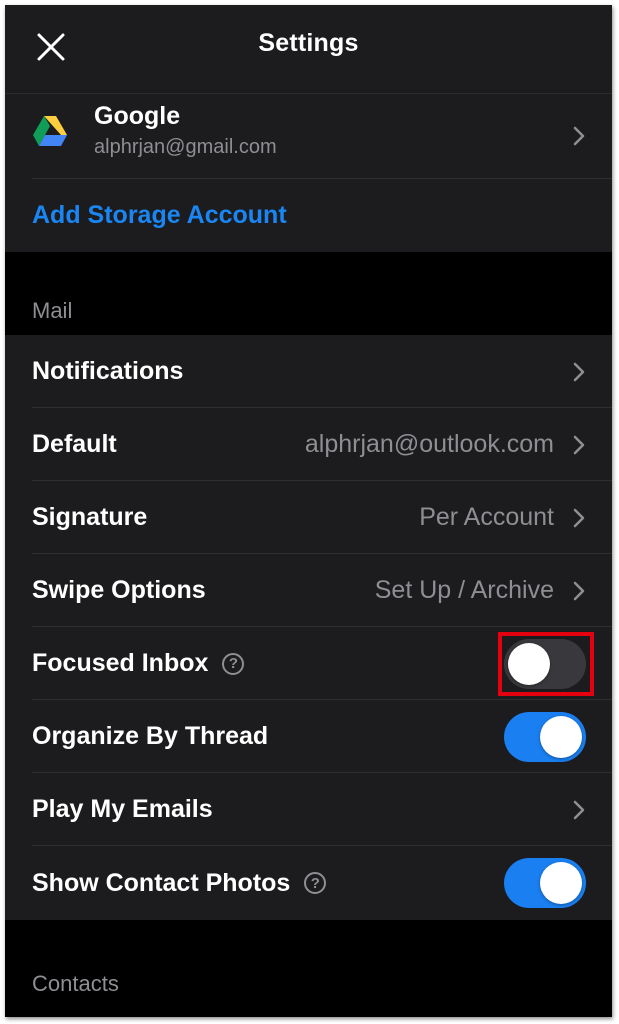 Image resolution: width=619 pixels, height=1024 pixels. What do you see at coordinates (308, 736) in the screenshot?
I see `settings-row-organize-by-thread: Organize By Thread` at bounding box center [308, 736].